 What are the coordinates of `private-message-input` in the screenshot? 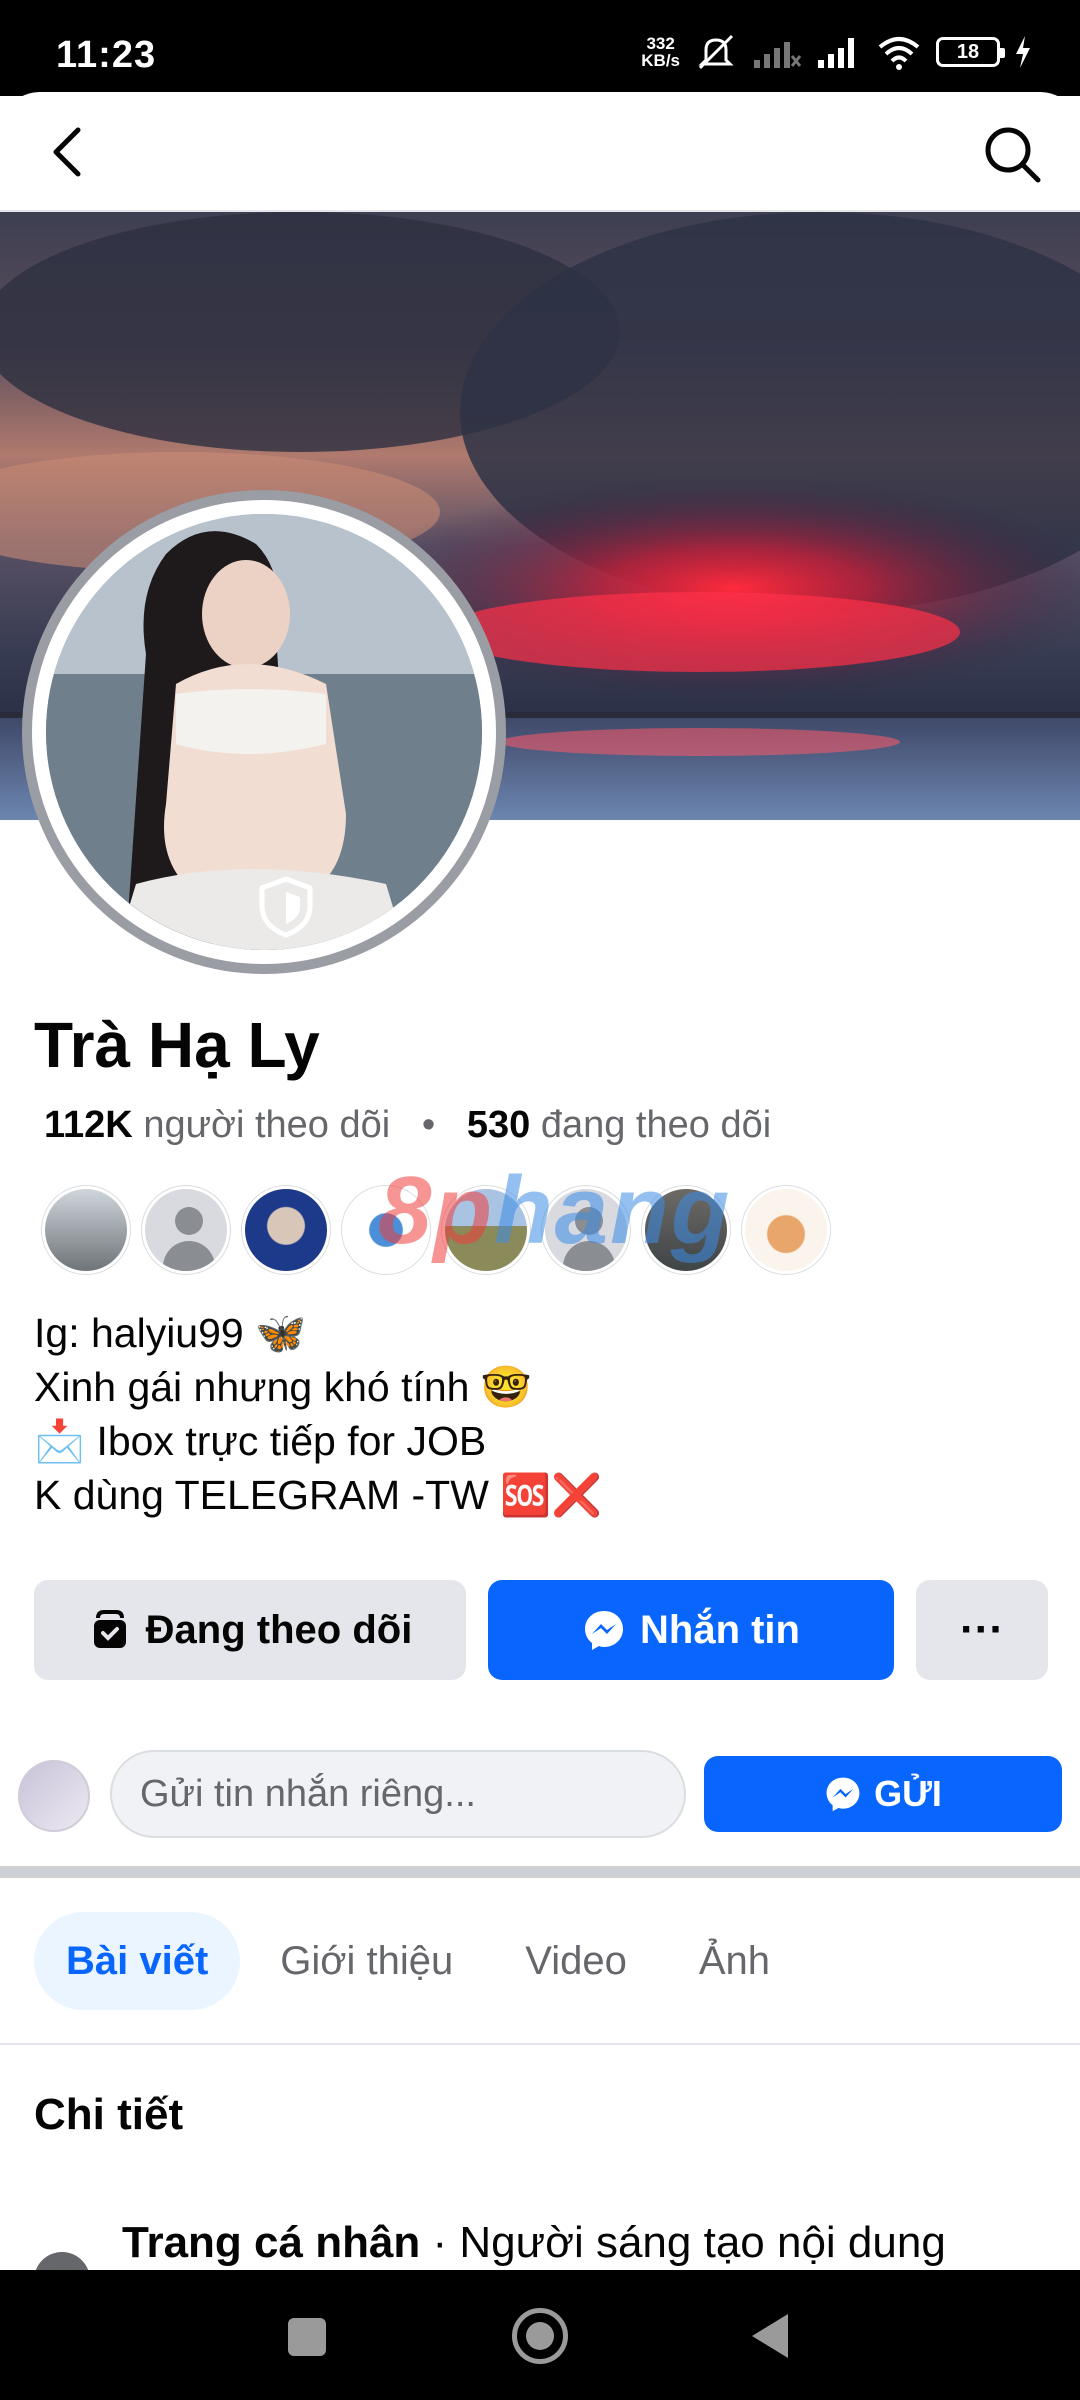 It's located at (398, 1794).